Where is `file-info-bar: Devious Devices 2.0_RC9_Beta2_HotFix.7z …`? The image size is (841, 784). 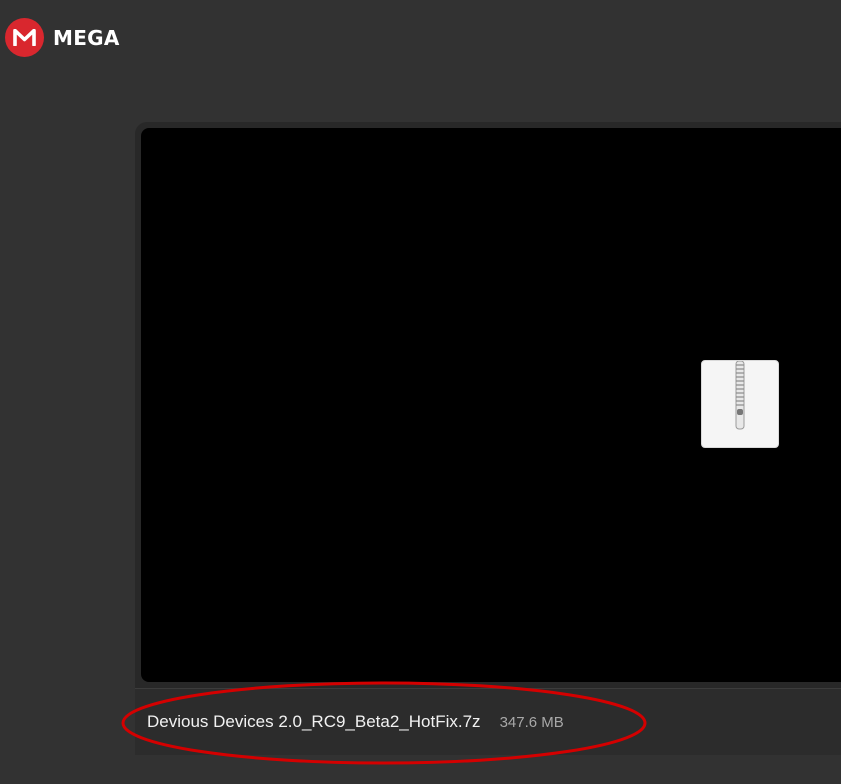
file-info-bar: Devious Devices 2.0_RC9_Beta2_HotFix.7z … is located at coordinates (488, 721).